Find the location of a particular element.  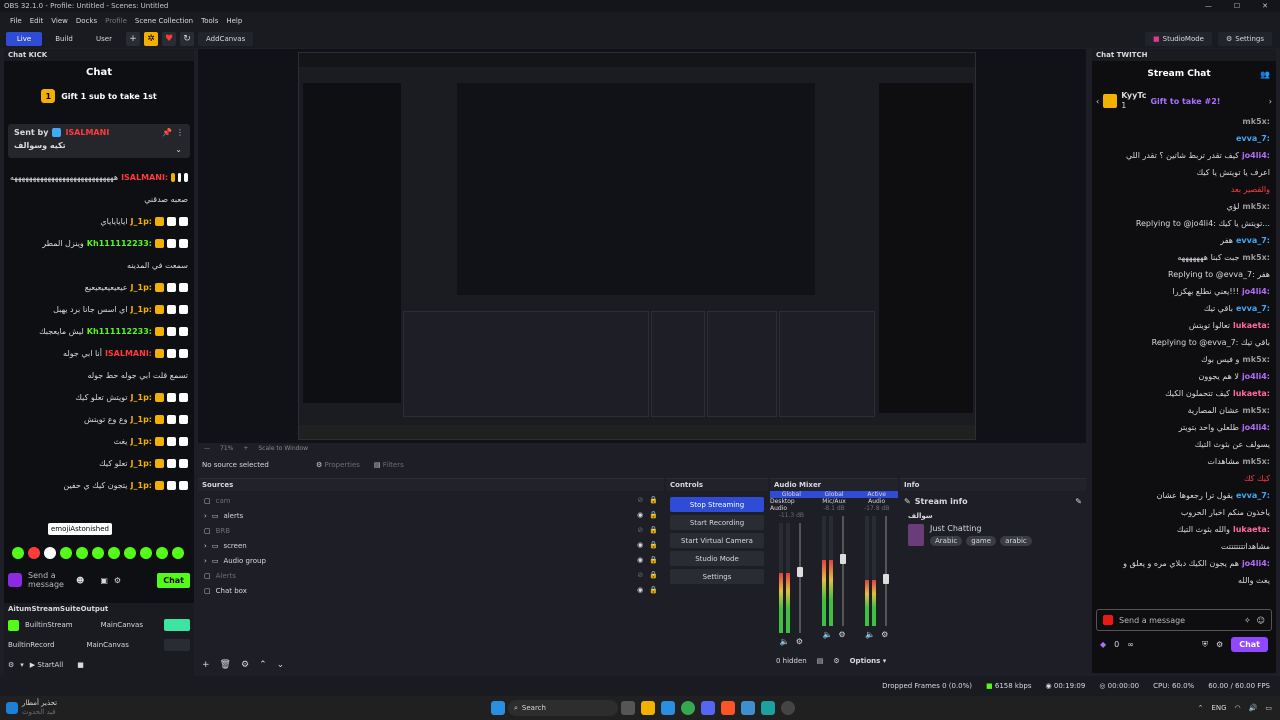

source-item: ▢ cam ⊘ 🔒 is located at coordinates (431, 500).